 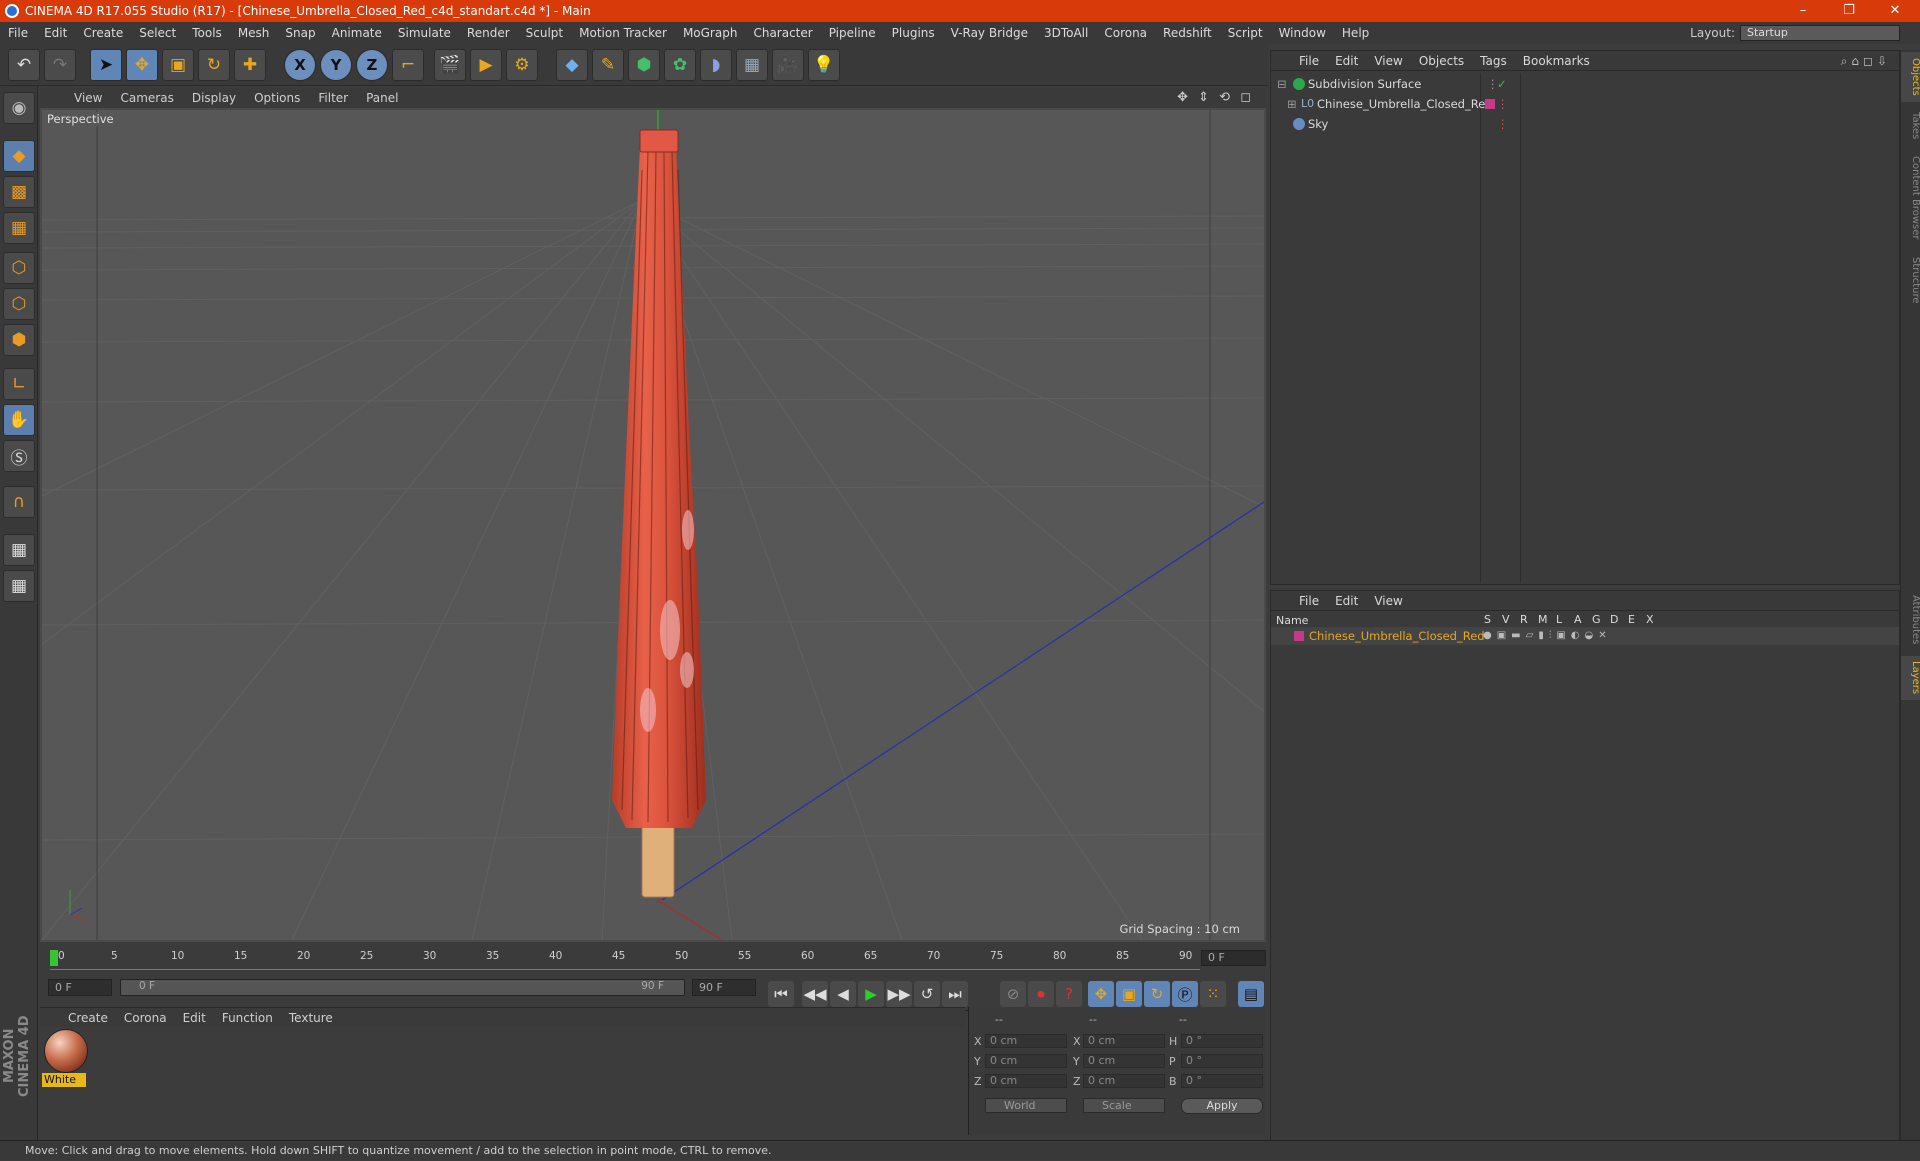 What do you see at coordinates (486, 65) in the screenshot?
I see `render-picture-viewer-button: ▶` at bounding box center [486, 65].